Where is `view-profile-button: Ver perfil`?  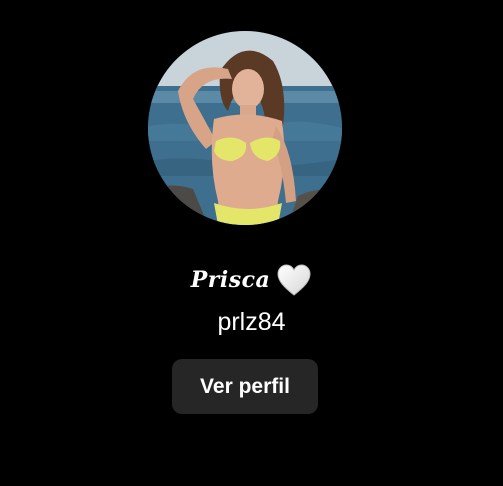
view-profile-button: Ver perfil is located at coordinates (245, 386).